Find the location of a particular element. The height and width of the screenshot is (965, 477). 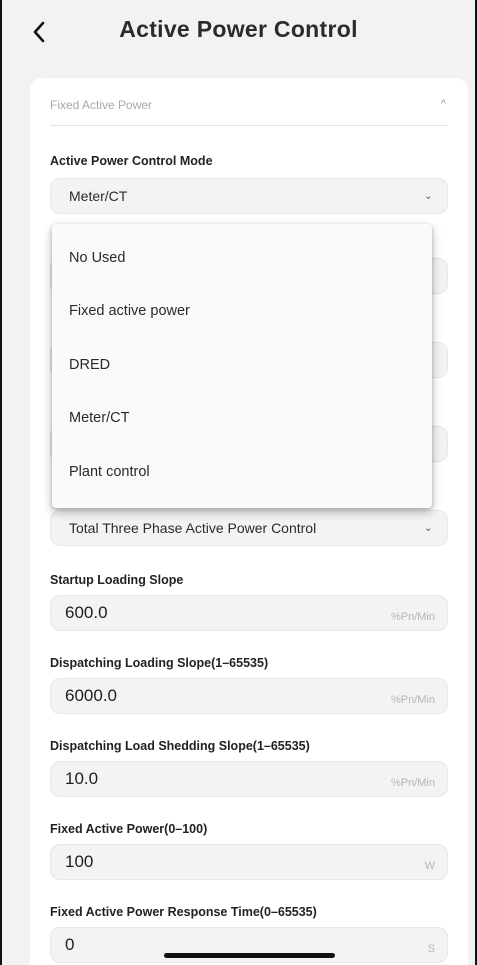

control-type-value: Total Three Phase Active Power Control is located at coordinates (193, 528).